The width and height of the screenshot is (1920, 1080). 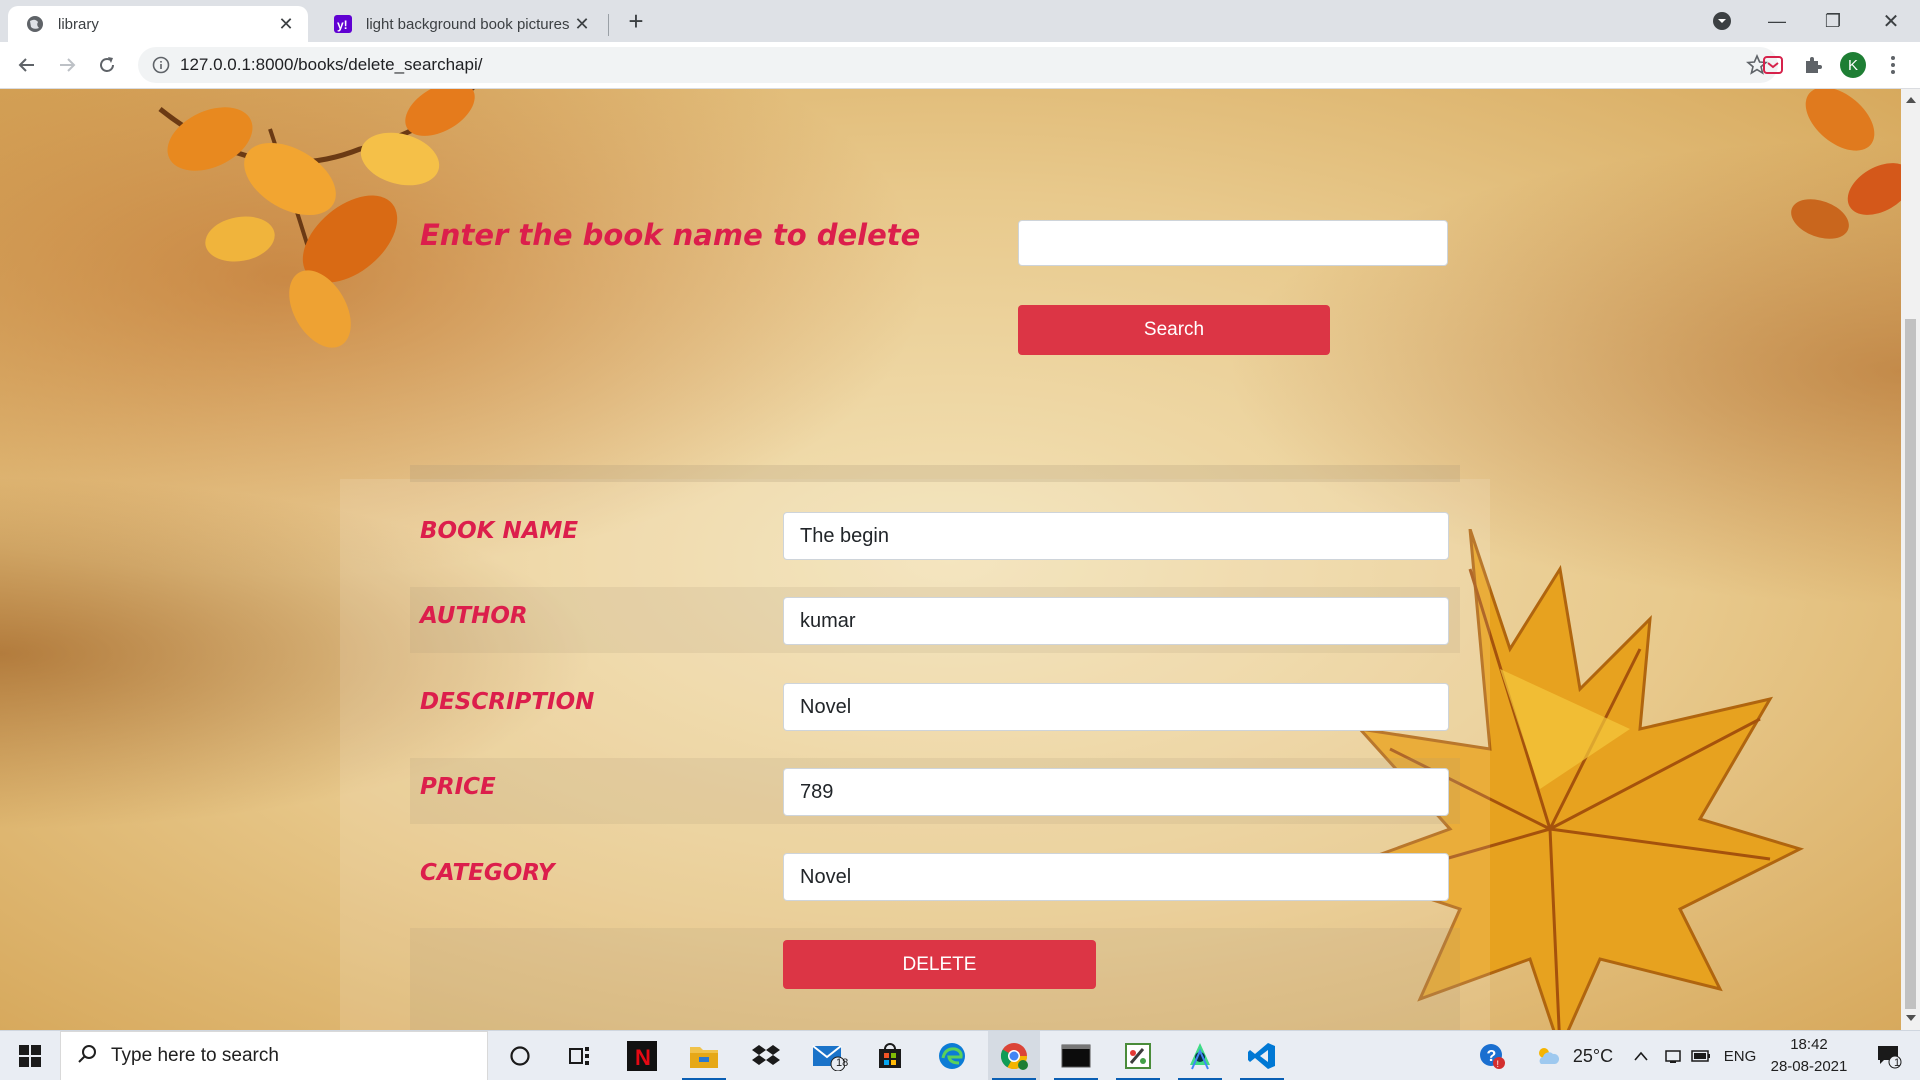 What do you see at coordinates (1910, 664) in the screenshot?
I see `scrollbar-thumb` at bounding box center [1910, 664].